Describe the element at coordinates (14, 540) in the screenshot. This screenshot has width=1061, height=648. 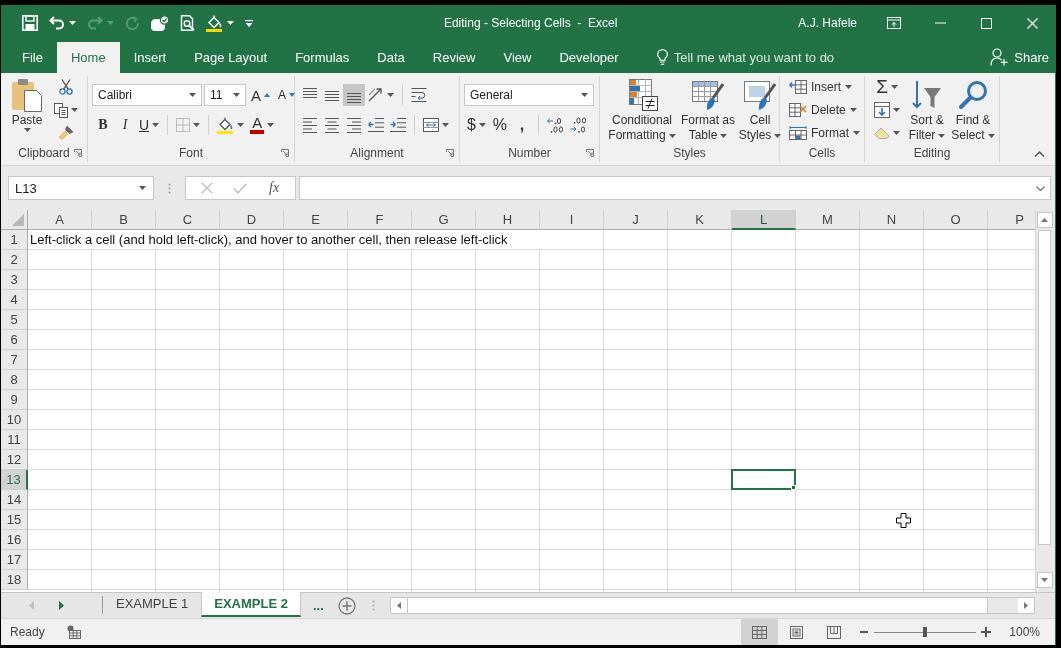
I see `row-header: 16` at that location.